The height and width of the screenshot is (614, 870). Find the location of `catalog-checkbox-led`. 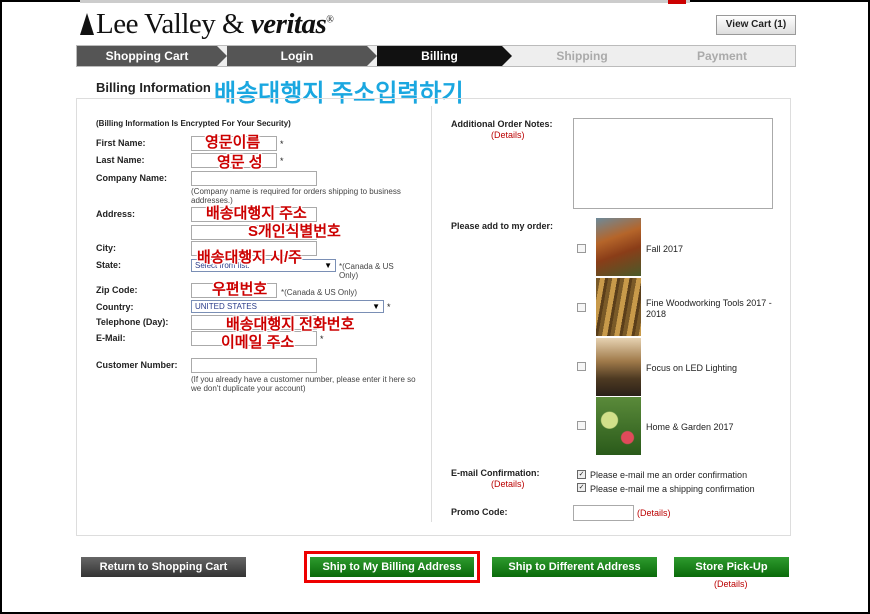

catalog-checkbox-led is located at coordinates (581, 366).